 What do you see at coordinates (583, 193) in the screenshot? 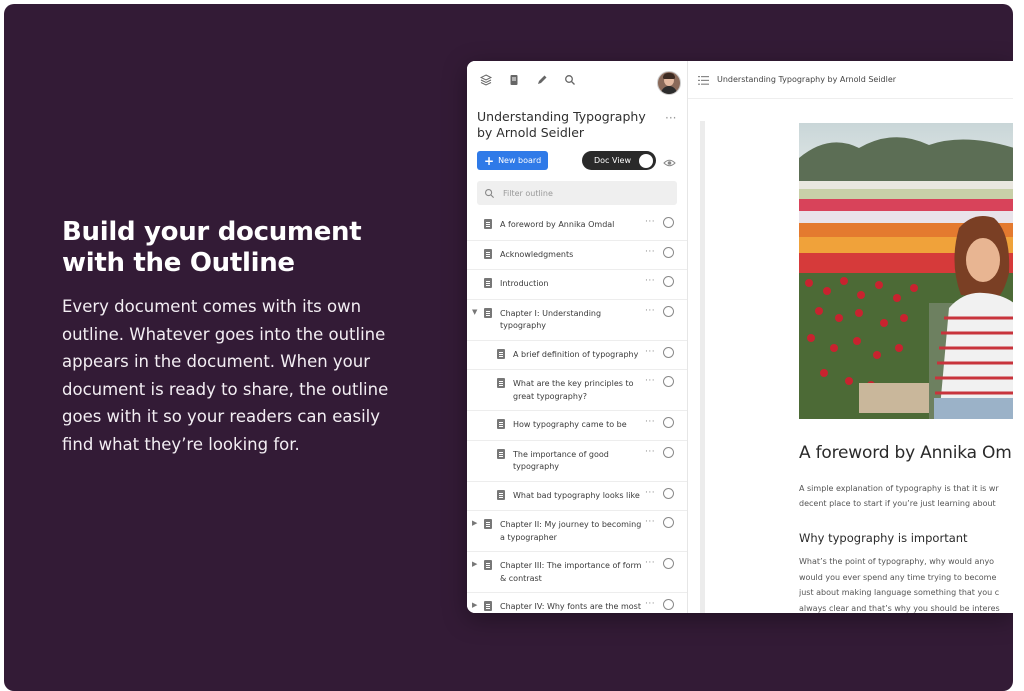
I see `filter-outline-input` at bounding box center [583, 193].